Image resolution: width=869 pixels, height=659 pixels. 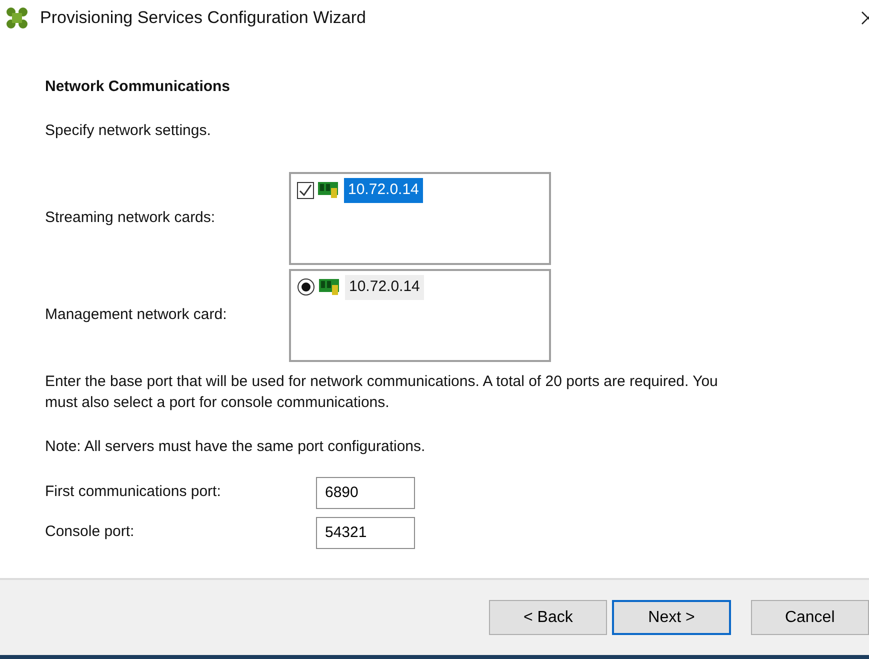 I want to click on description-text: Enter the base port that will be used for network communications. A total of 20 ports are required. You must also select a port for console communications., so click(x=382, y=392).